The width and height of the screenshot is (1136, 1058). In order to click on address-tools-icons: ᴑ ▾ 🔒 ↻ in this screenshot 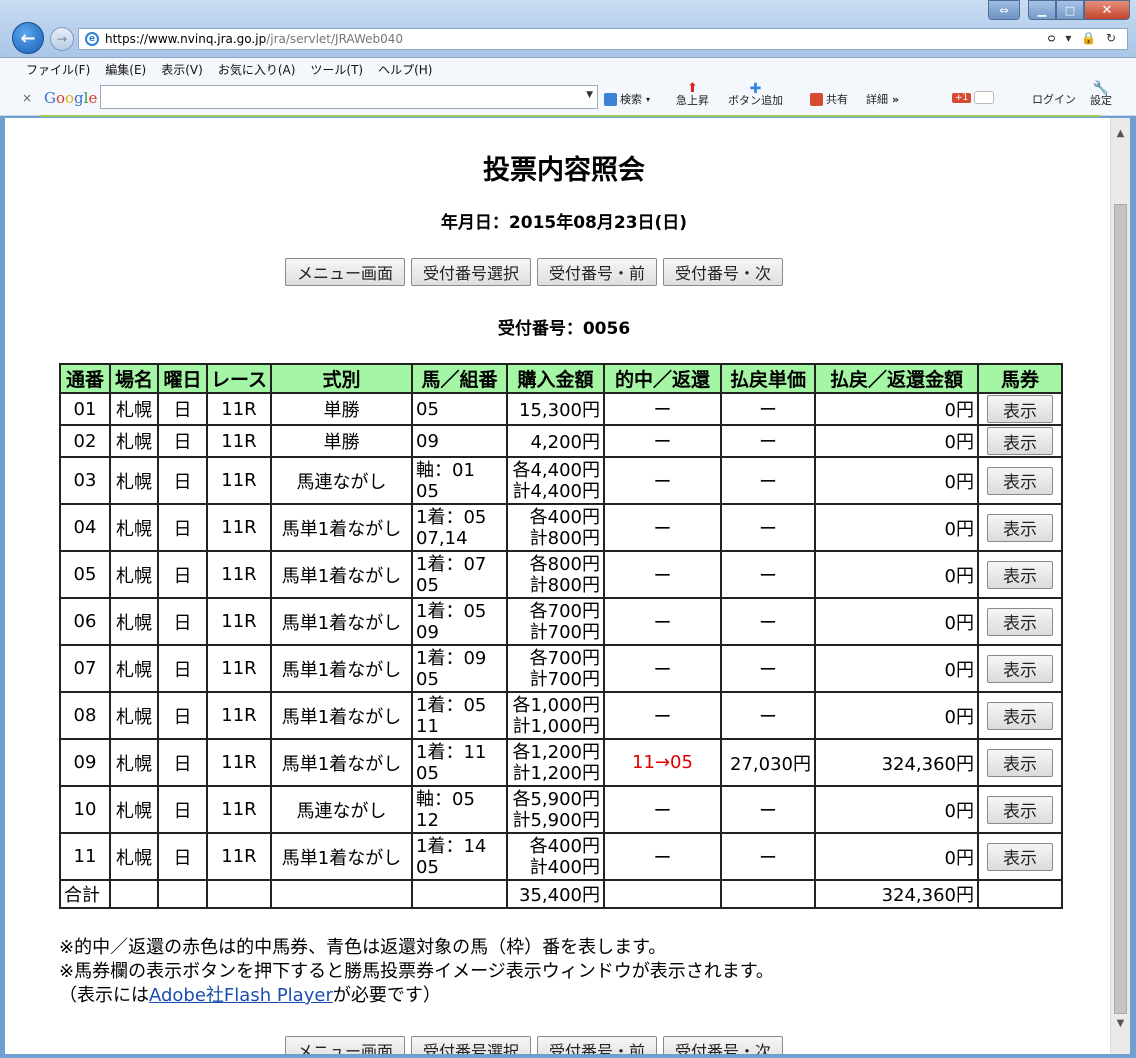, I will do `click(1083, 38)`.